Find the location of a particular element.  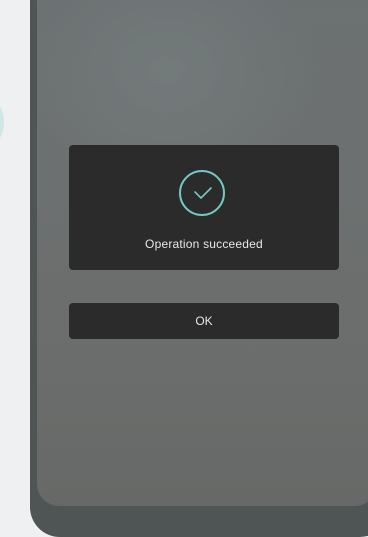

checkmark-icon is located at coordinates (203, 193).